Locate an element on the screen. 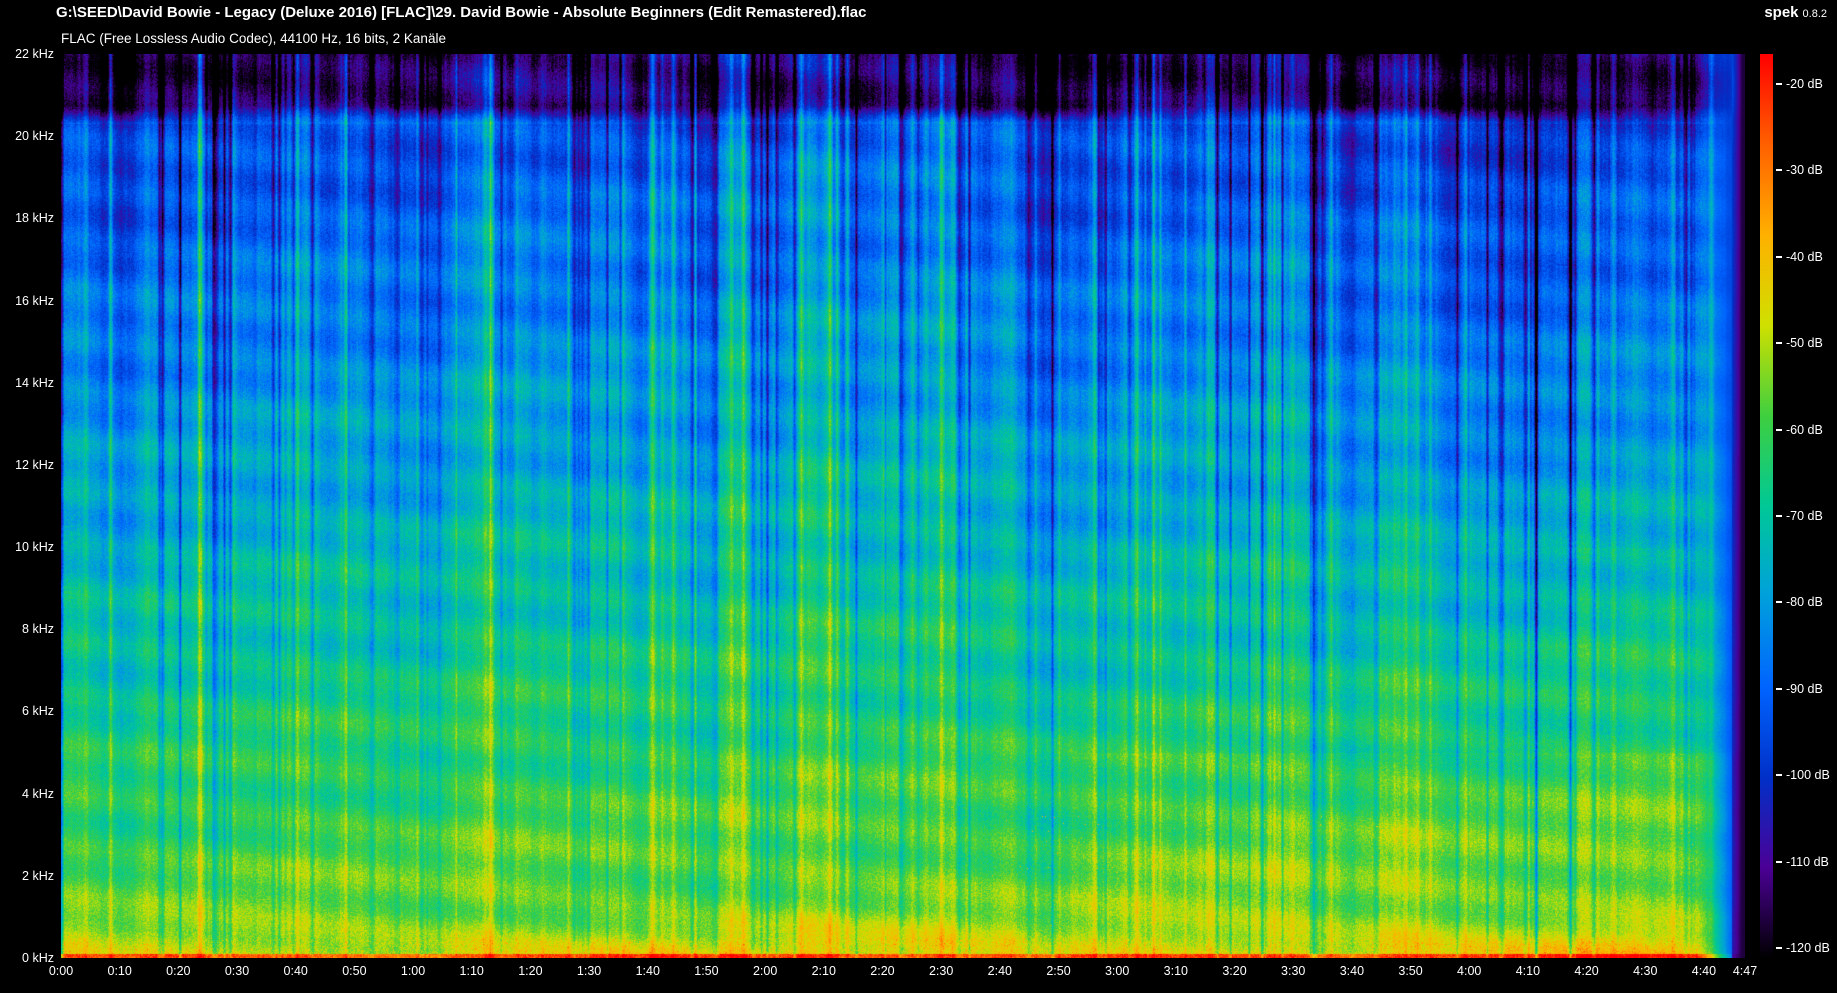 This screenshot has height=993, width=1837. db-tick-label: -60 dB is located at coordinates (1804, 429).